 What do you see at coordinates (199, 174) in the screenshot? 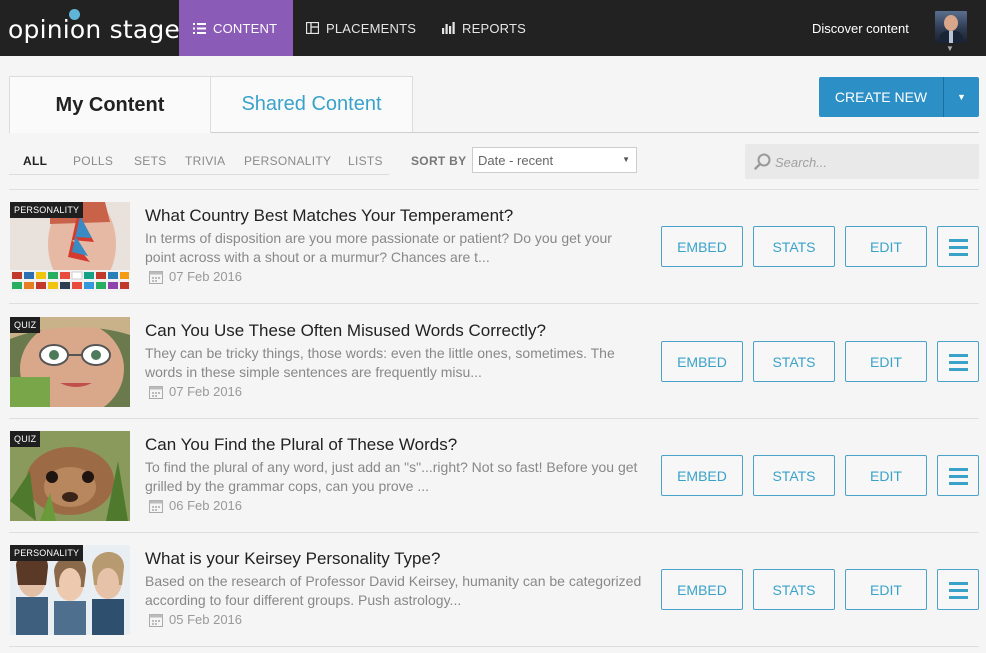
I see `filter-underline` at bounding box center [199, 174].